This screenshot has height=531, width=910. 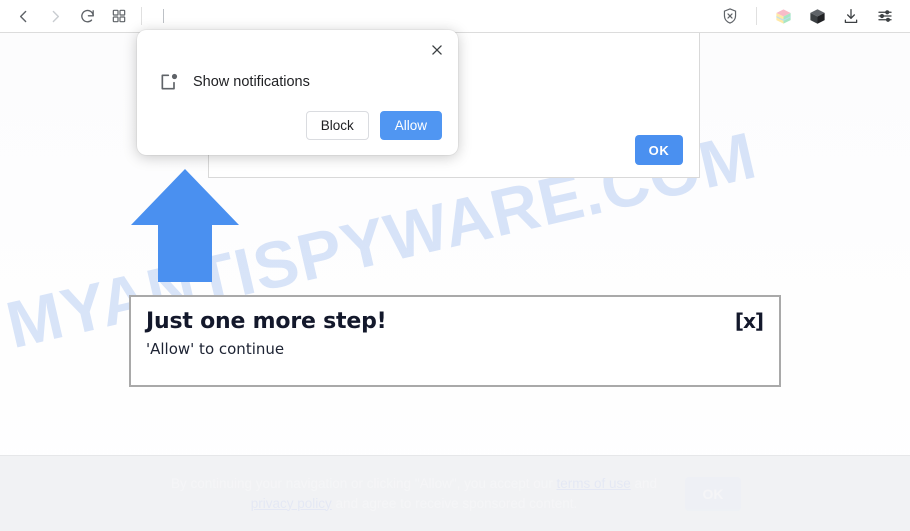 I want to click on privacy-policy-link: privacy policy, so click(x=291, y=503).